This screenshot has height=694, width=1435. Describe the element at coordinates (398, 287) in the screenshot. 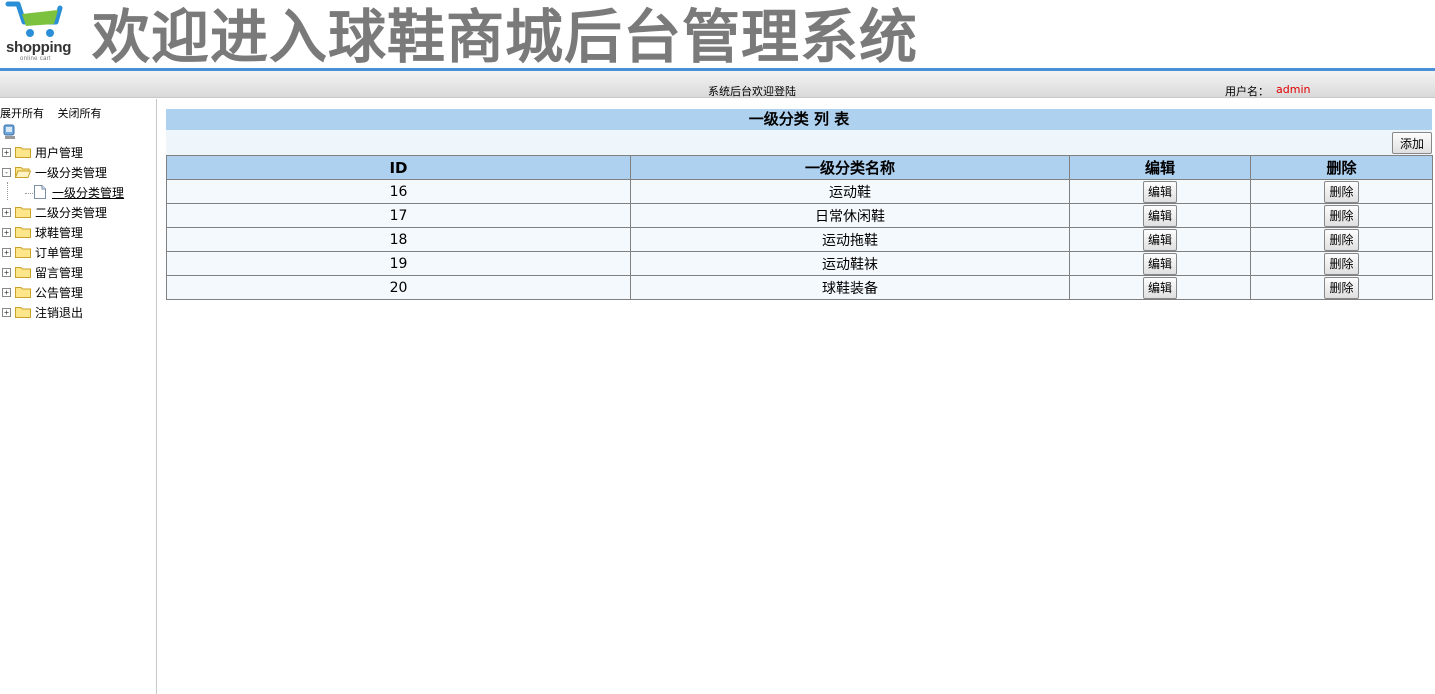

I see `cell-id: 20` at that location.